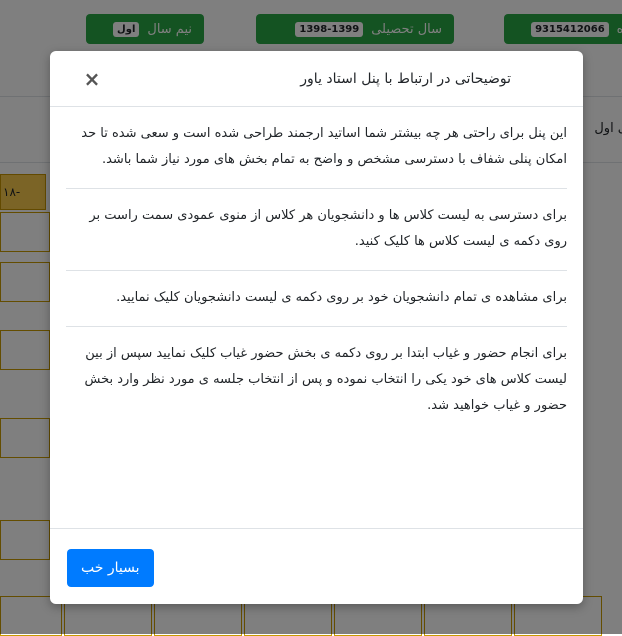 This screenshot has width=622, height=636. What do you see at coordinates (316, 566) in the screenshot?
I see `modal-footer: بسیار خب` at bounding box center [316, 566].